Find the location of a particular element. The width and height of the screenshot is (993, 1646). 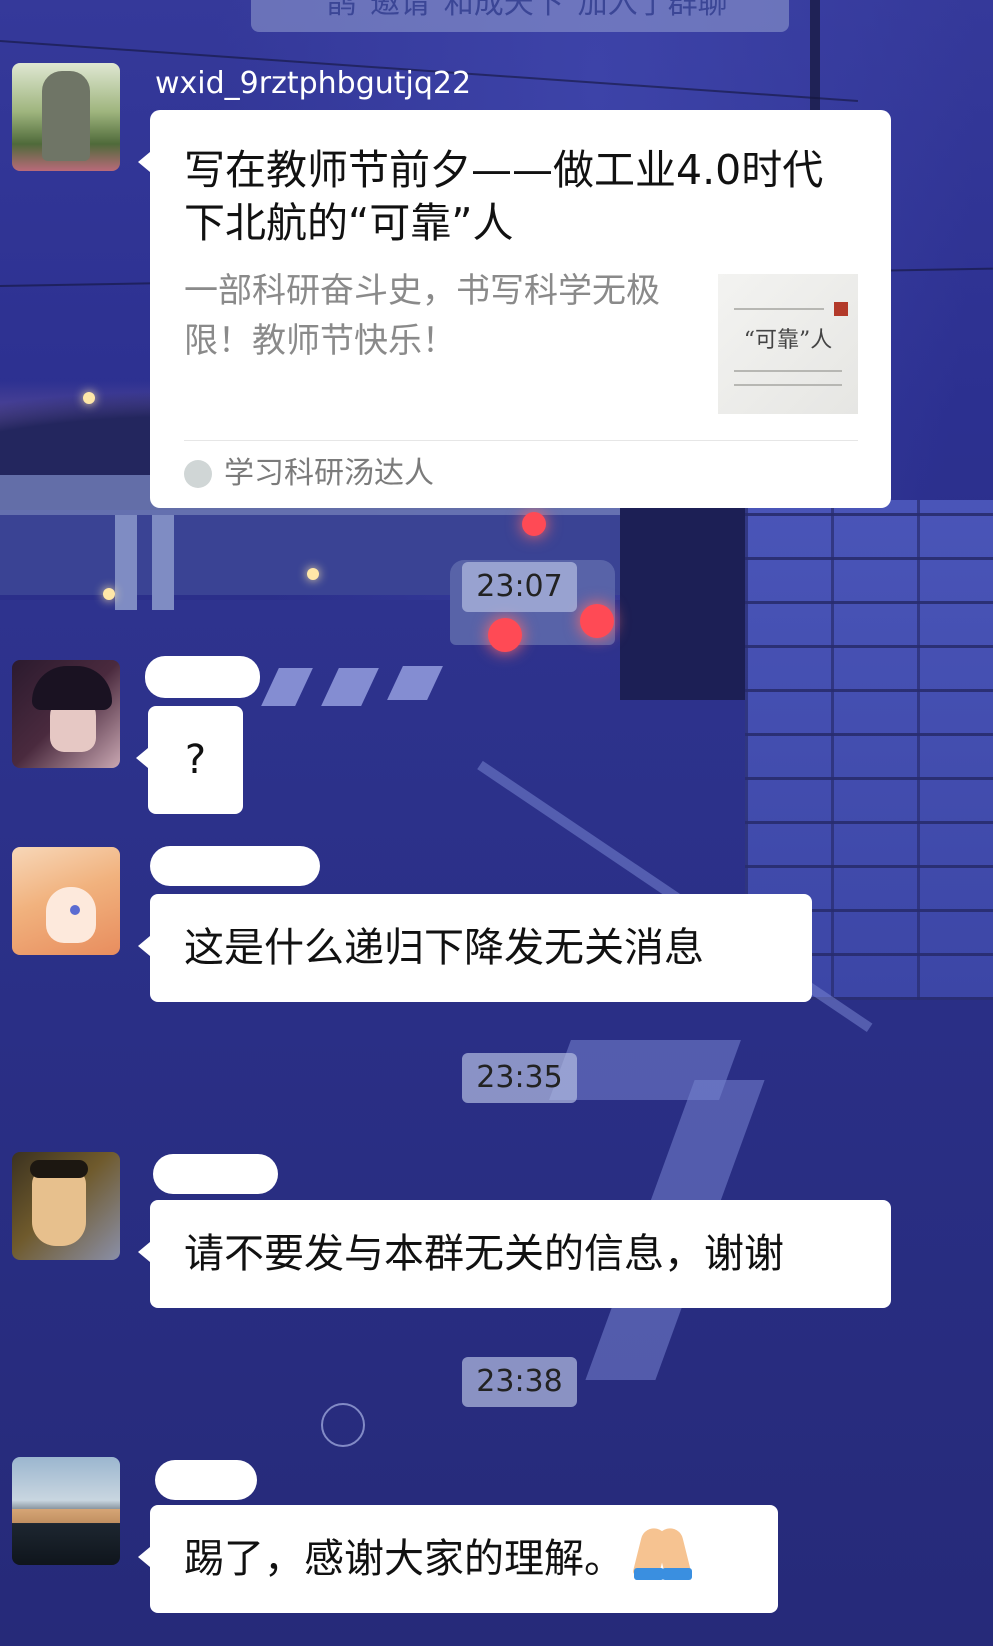

article-thumbnail: “可靠”人 is located at coordinates (788, 344).